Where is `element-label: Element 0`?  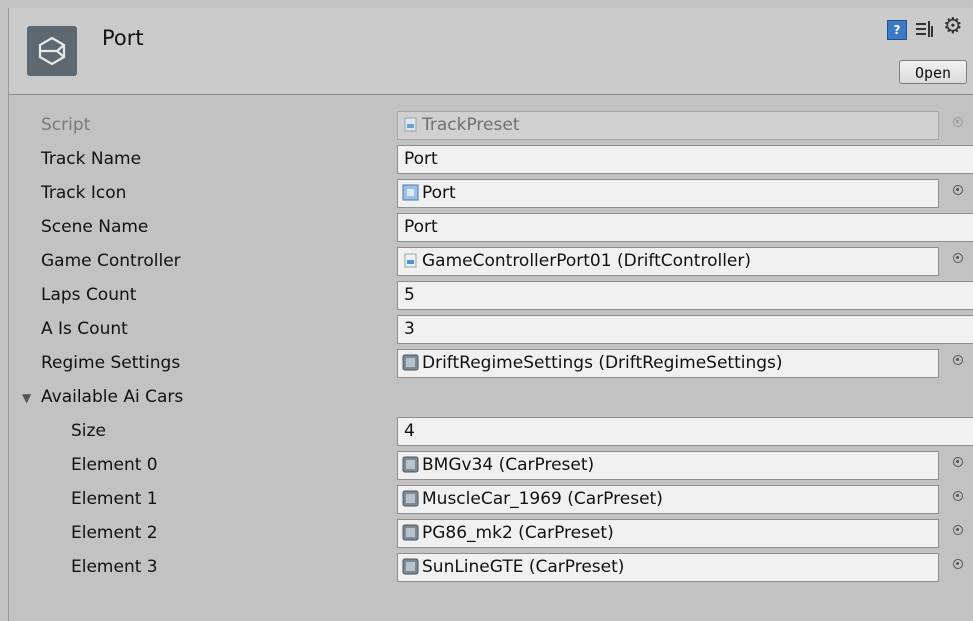
element-label: Element 0 is located at coordinates (114, 465).